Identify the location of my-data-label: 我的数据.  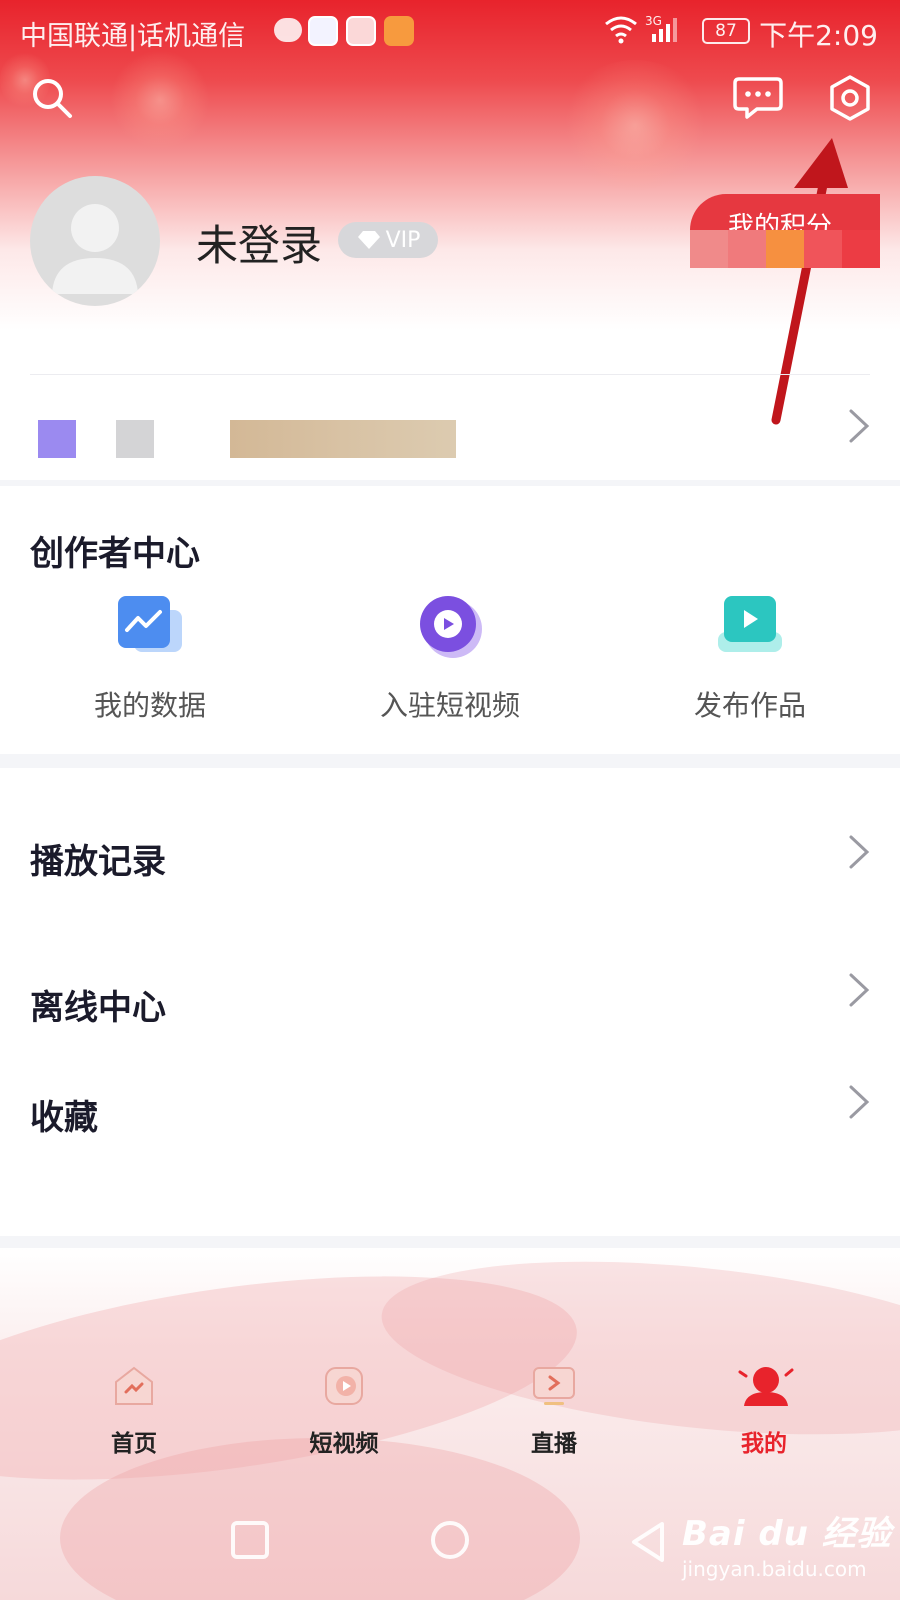
(149, 705).